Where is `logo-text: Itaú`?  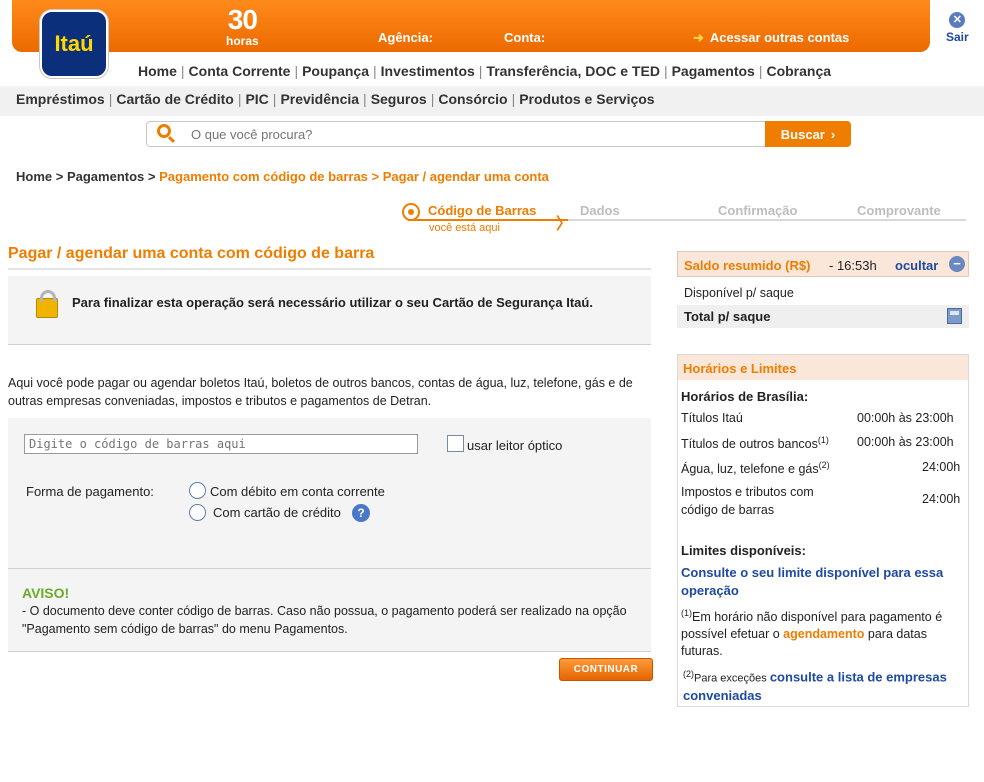
logo-text: Itaú is located at coordinates (74, 43).